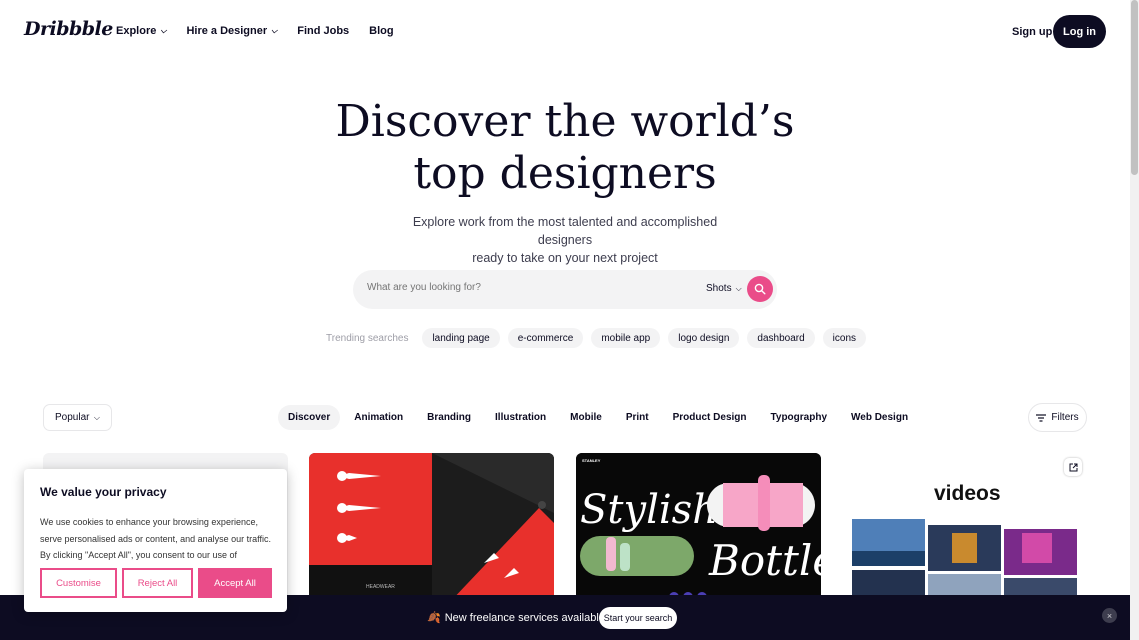 The image size is (1139, 640). I want to click on leaf-icon: 🍂, so click(434, 618).